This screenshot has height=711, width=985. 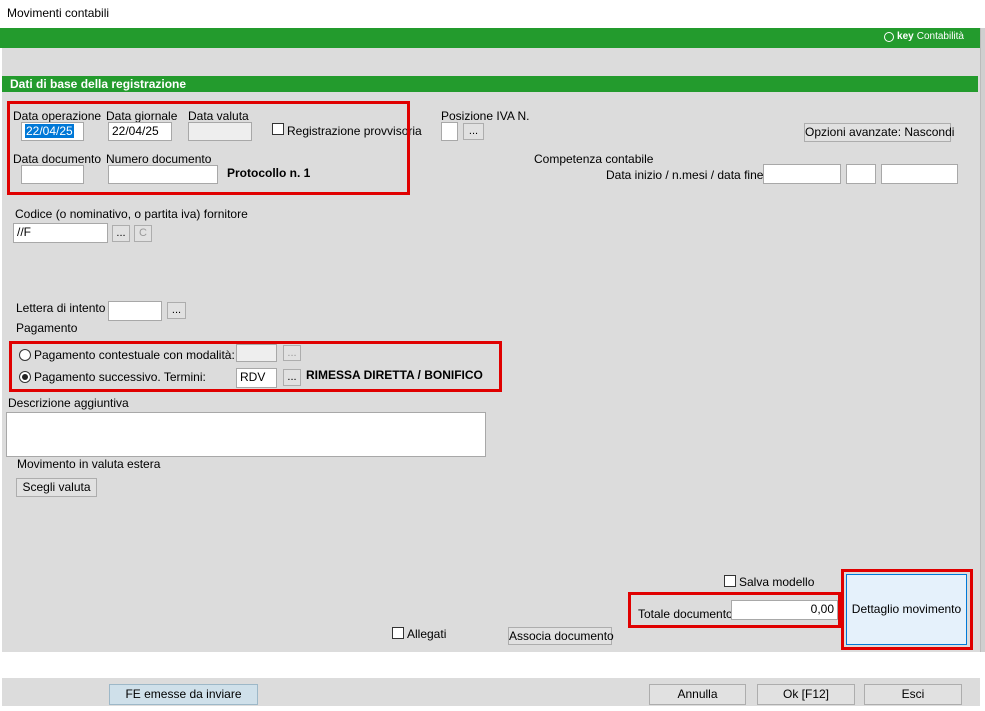 I want to click on posizione-iva-label: Posizione IVA N., so click(x=485, y=116).